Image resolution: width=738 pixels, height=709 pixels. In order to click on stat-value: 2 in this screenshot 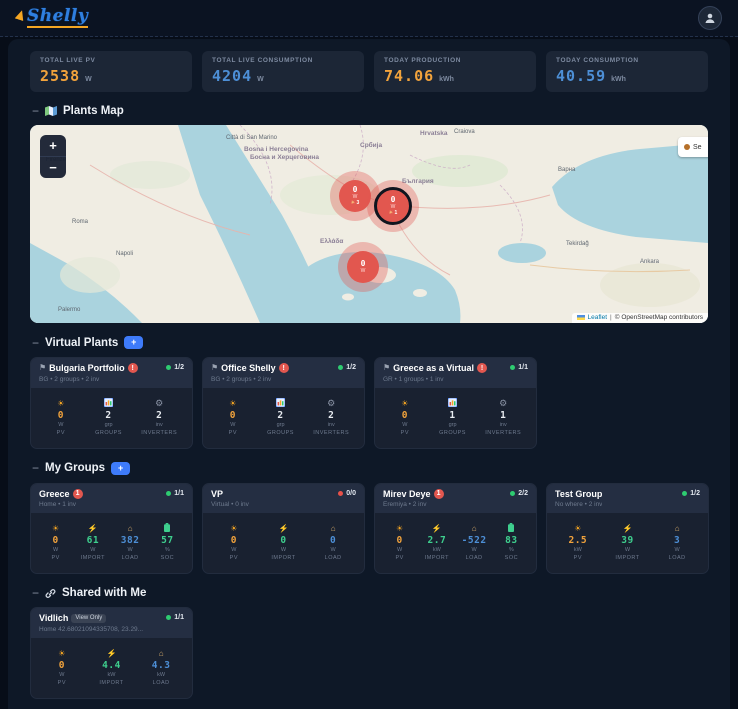, I will do `click(331, 415)`.